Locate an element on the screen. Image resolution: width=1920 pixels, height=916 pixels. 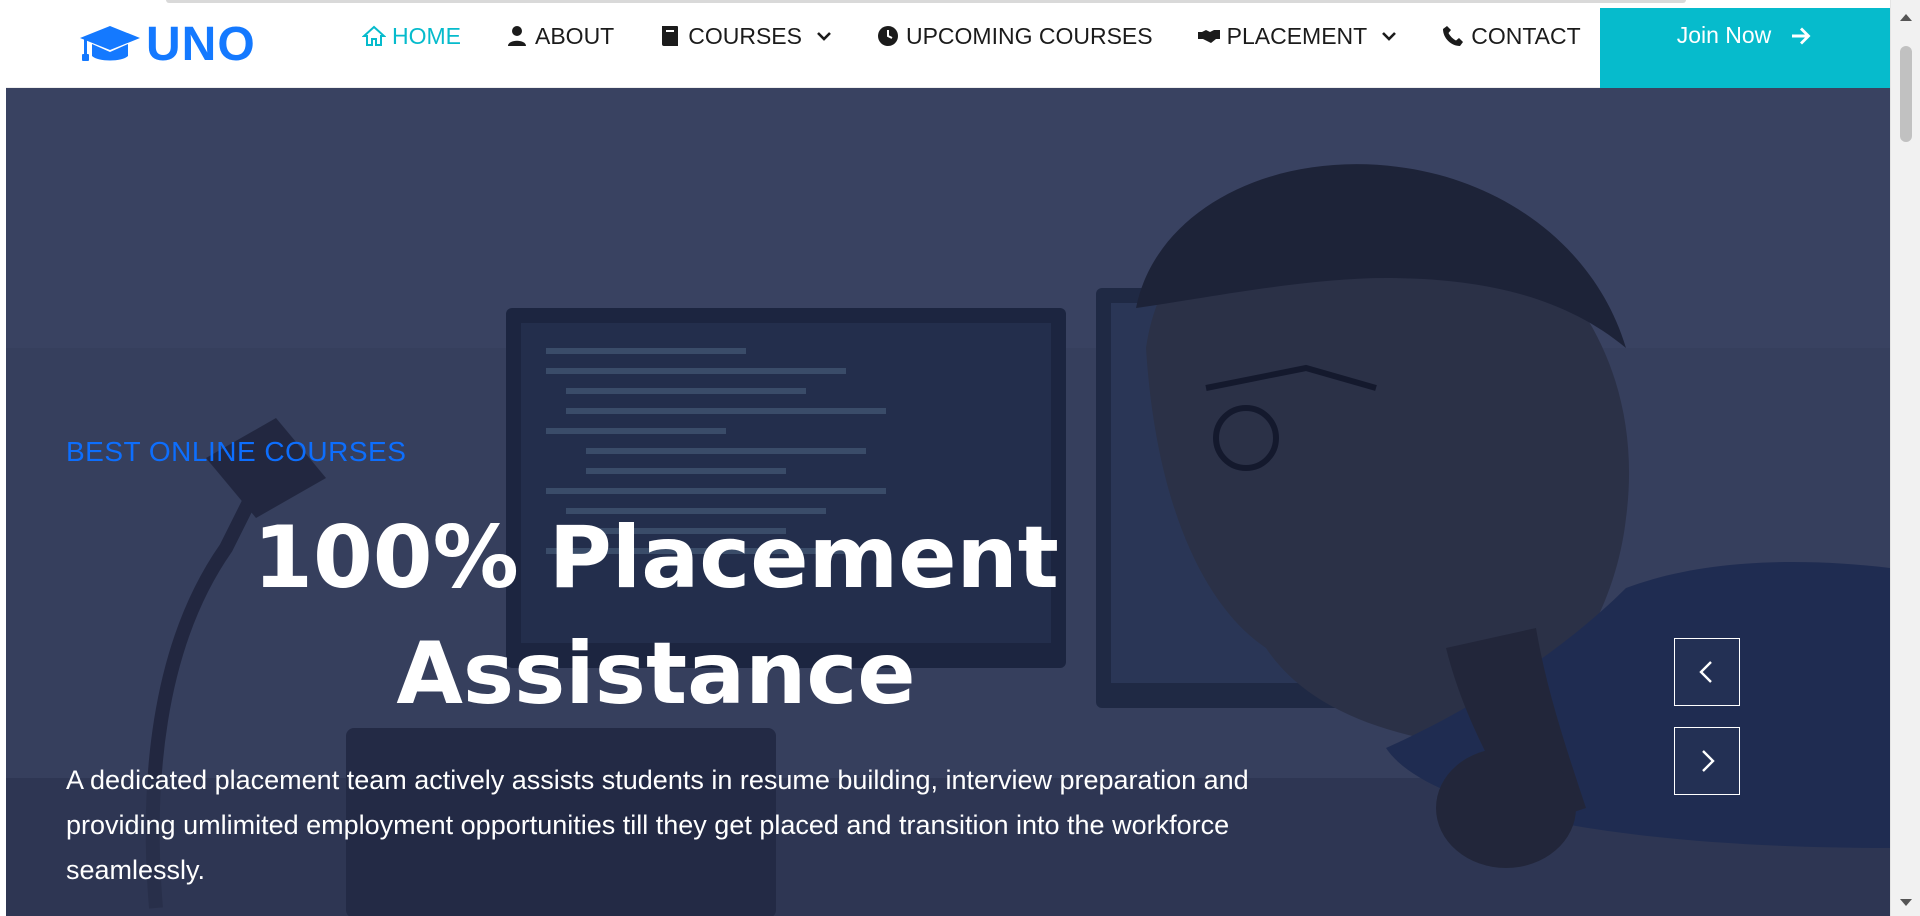
user-icon is located at coordinates (517, 36).